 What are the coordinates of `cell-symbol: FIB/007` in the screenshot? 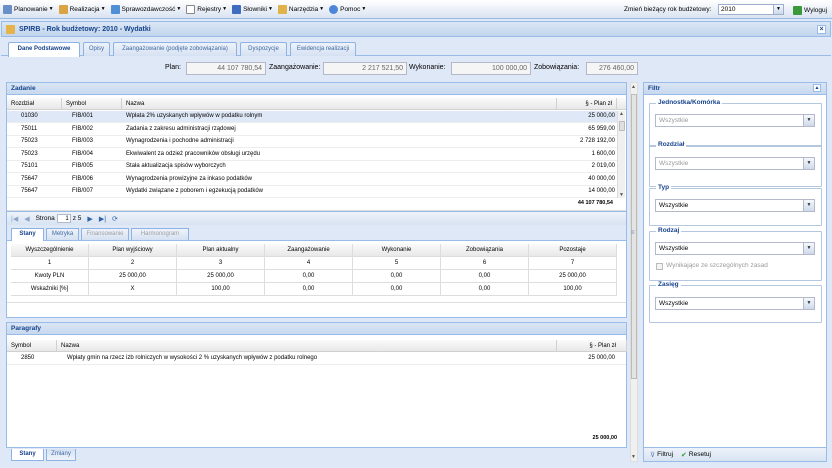 It's located at (83, 191).